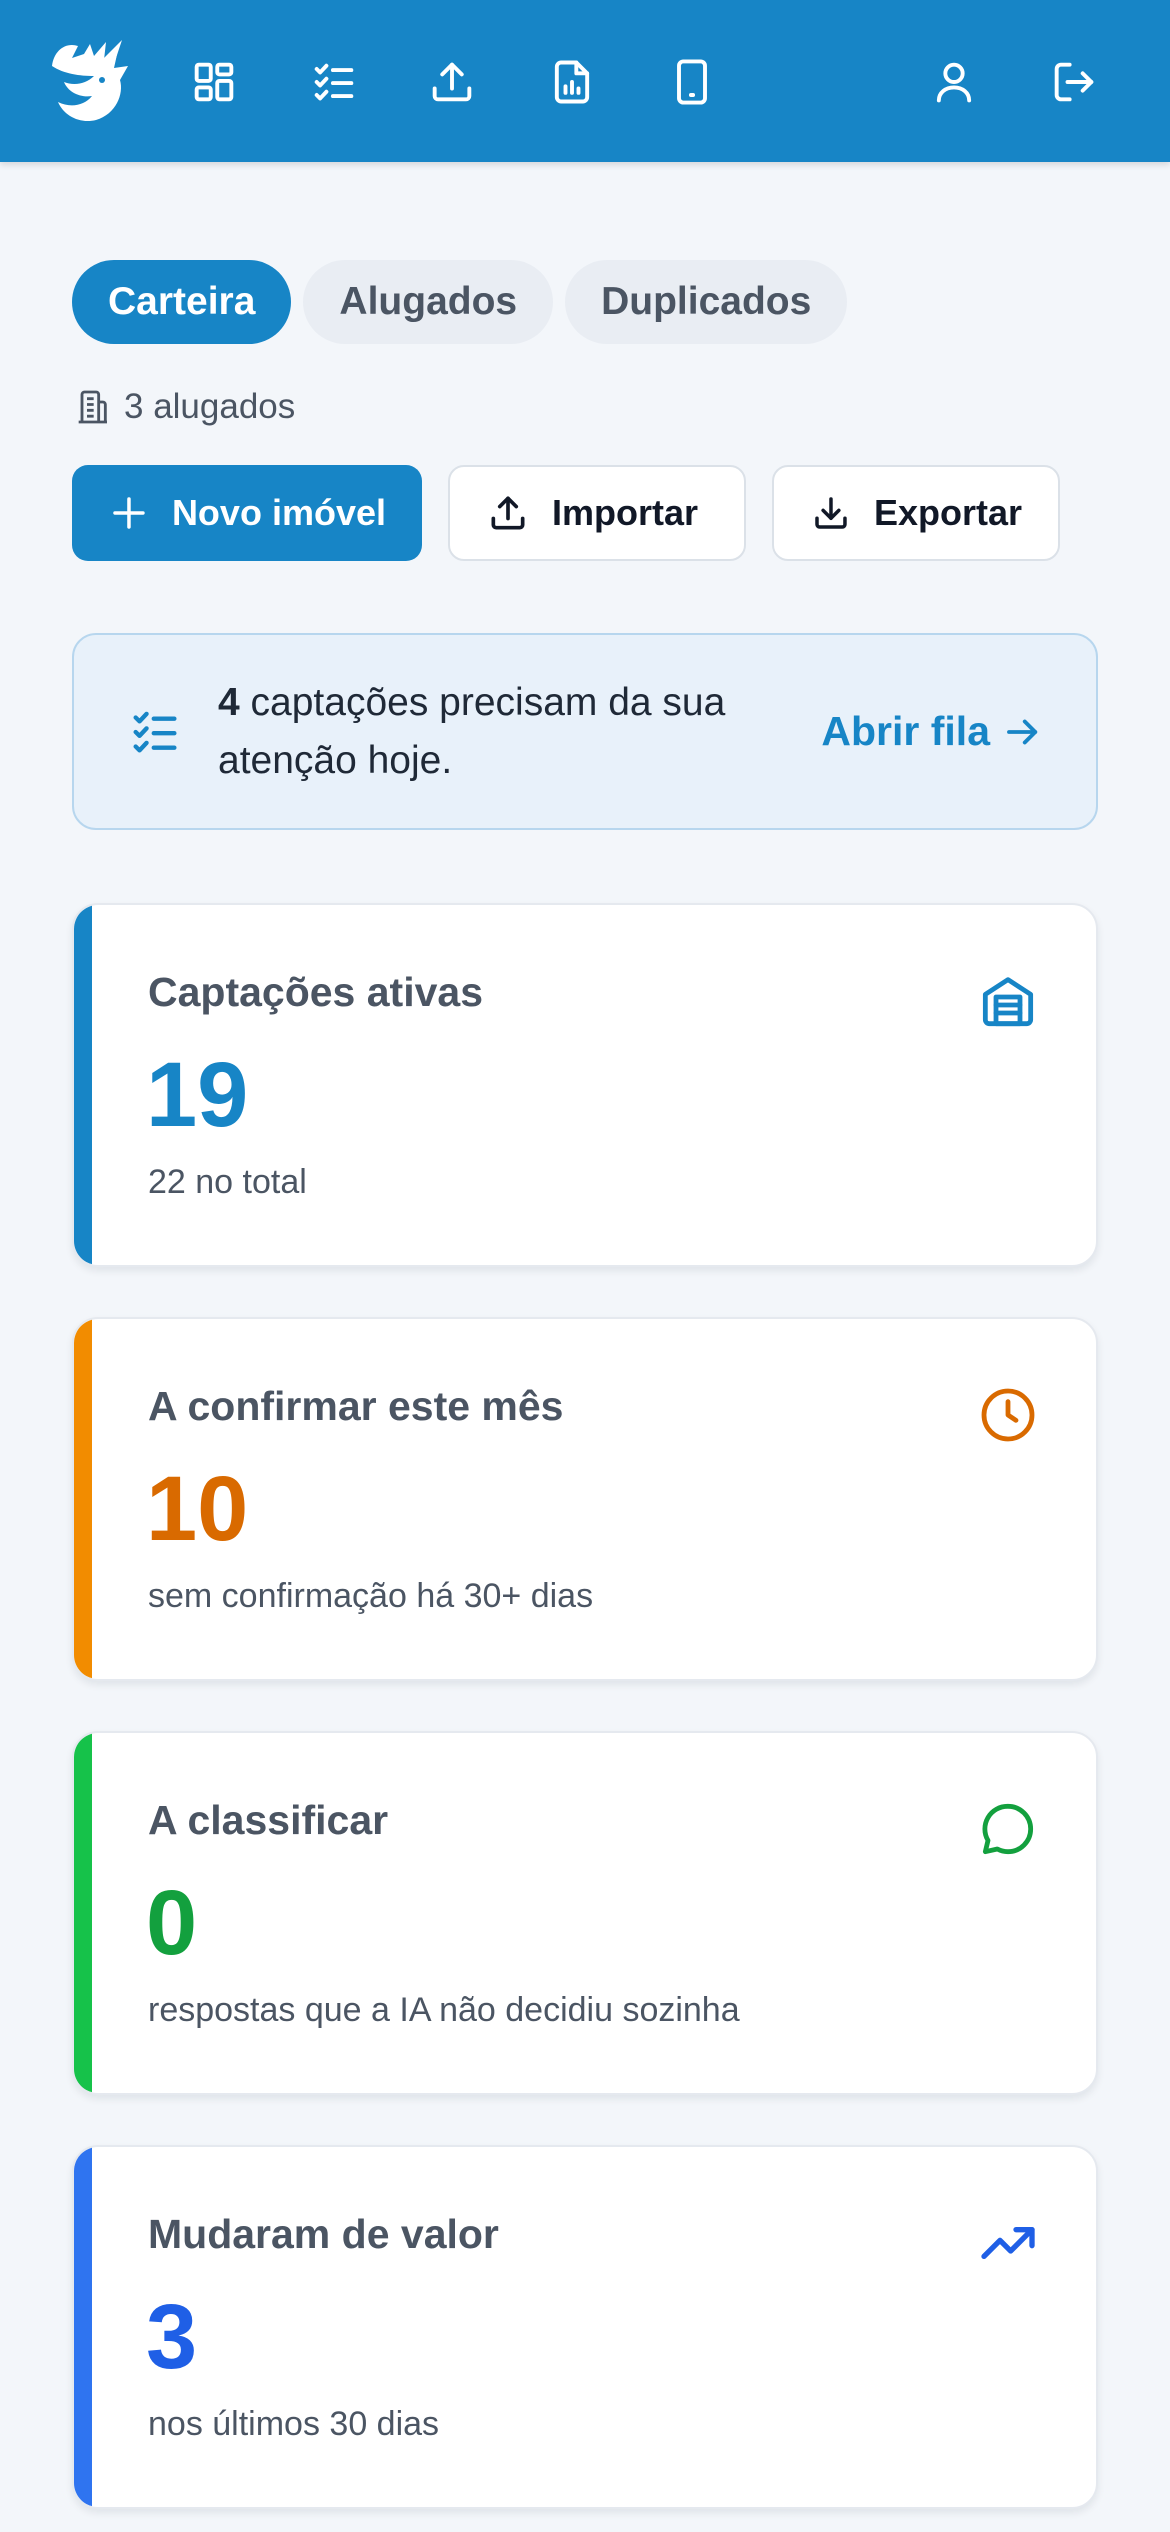 The height and width of the screenshot is (2532, 1170). Describe the element at coordinates (1074, 82) in the screenshot. I see `logout-icon` at that location.